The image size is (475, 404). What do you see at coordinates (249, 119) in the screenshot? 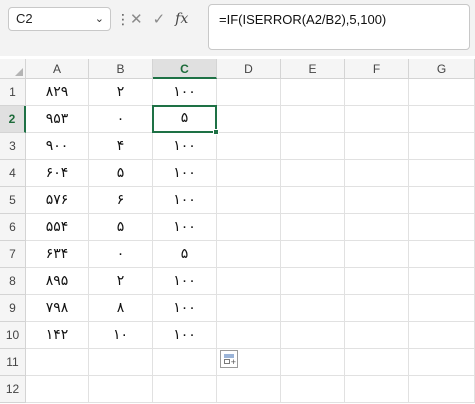
I see `cell-d2` at bounding box center [249, 119].